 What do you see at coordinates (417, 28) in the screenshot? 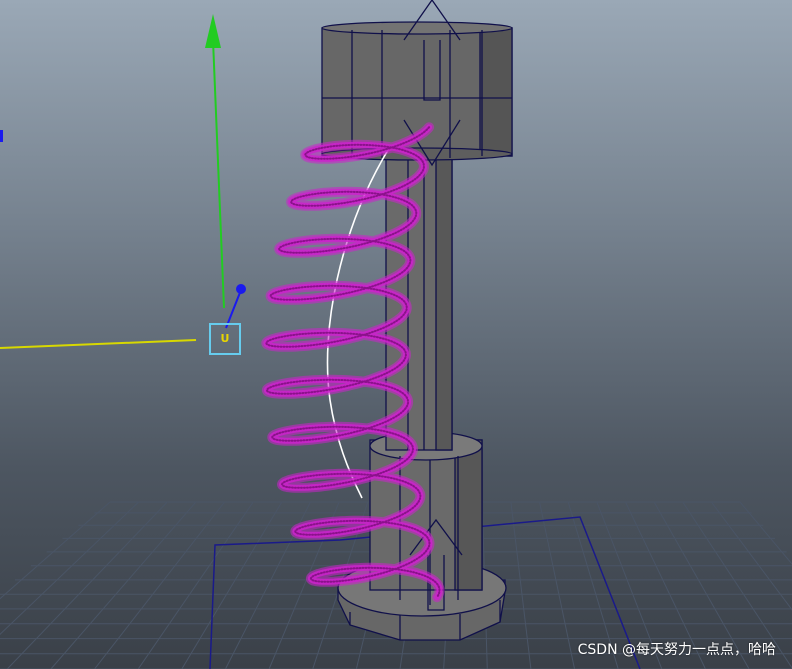
I see `top-cap-top` at bounding box center [417, 28].